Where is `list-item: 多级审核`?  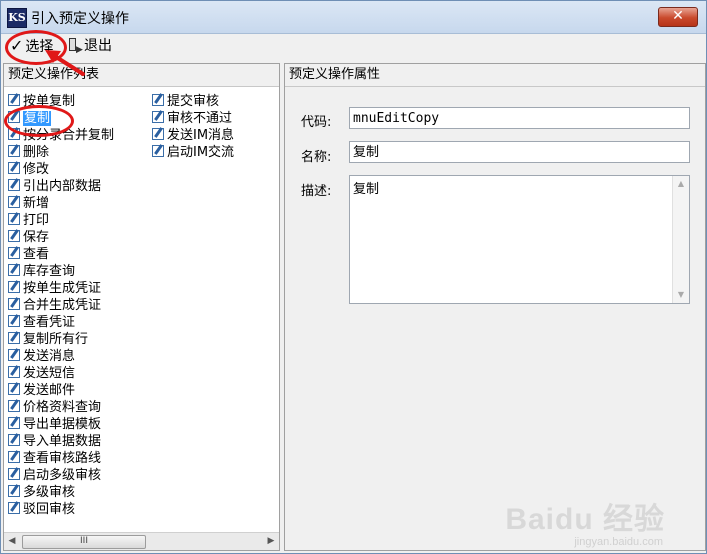
list-item: 多级审核 is located at coordinates (61, 492).